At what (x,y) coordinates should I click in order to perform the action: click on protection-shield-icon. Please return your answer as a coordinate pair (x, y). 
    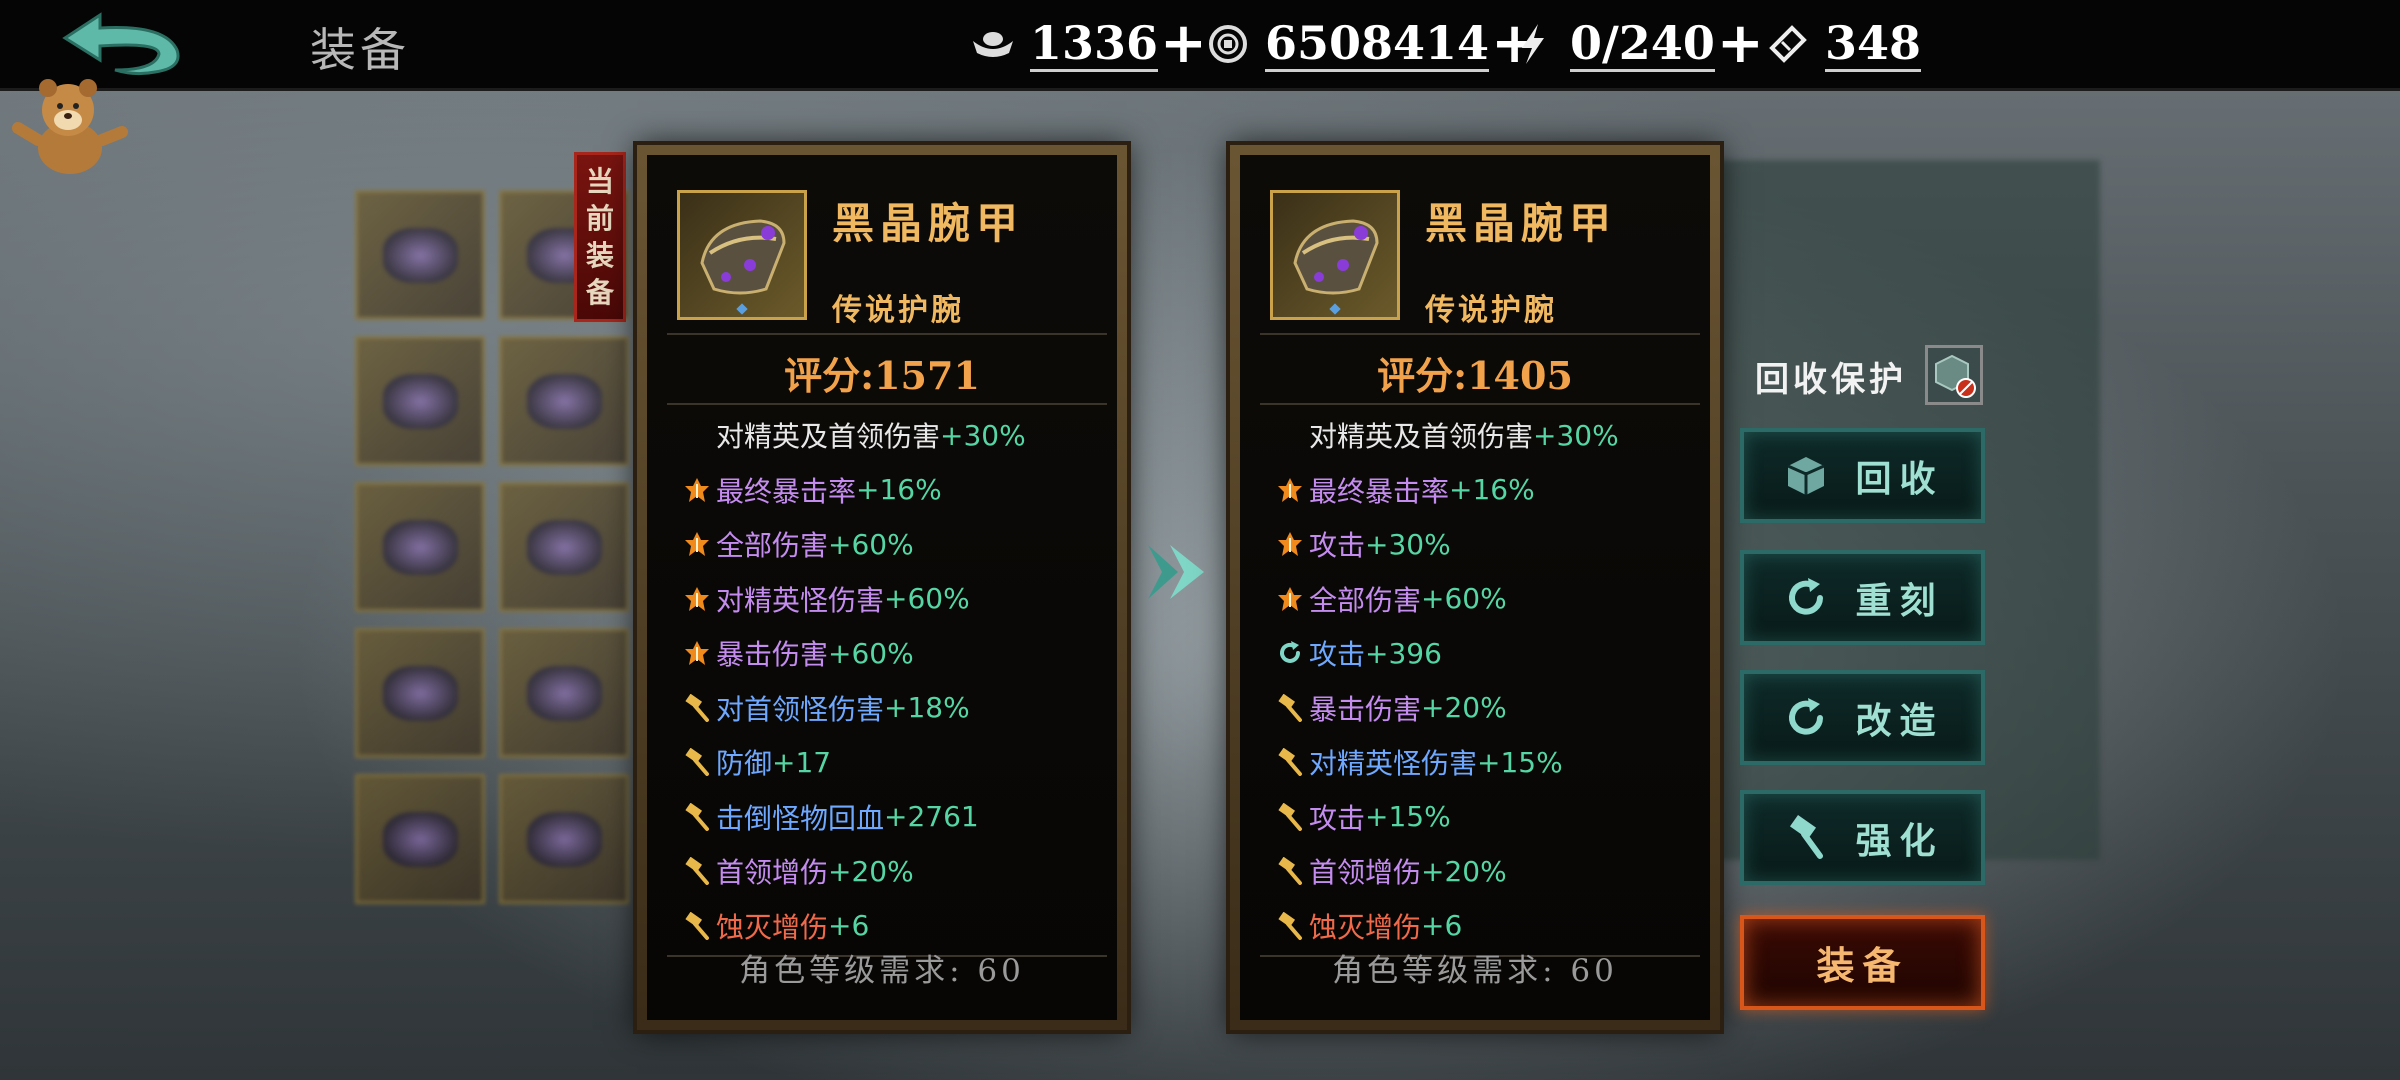
    Looking at the image, I should click on (1955, 376).